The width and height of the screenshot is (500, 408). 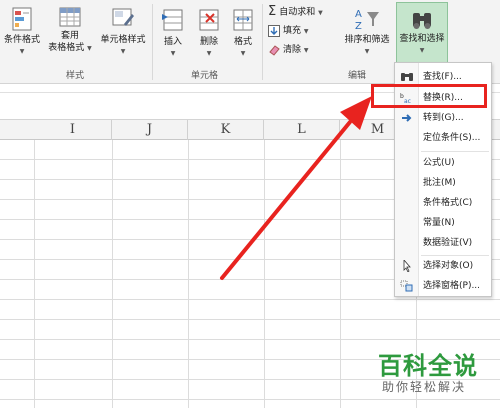 I want to click on menu-item-label: 公式(U), so click(x=439, y=163).